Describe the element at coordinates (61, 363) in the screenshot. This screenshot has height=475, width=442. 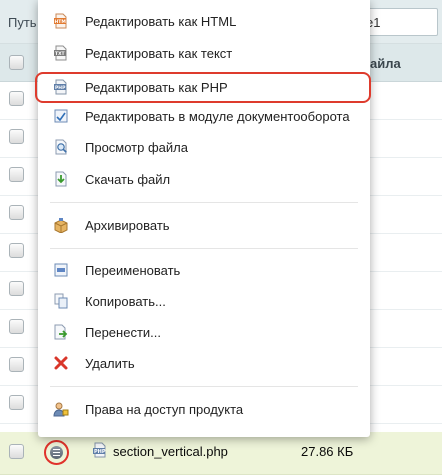
I see `delete-icon` at that location.